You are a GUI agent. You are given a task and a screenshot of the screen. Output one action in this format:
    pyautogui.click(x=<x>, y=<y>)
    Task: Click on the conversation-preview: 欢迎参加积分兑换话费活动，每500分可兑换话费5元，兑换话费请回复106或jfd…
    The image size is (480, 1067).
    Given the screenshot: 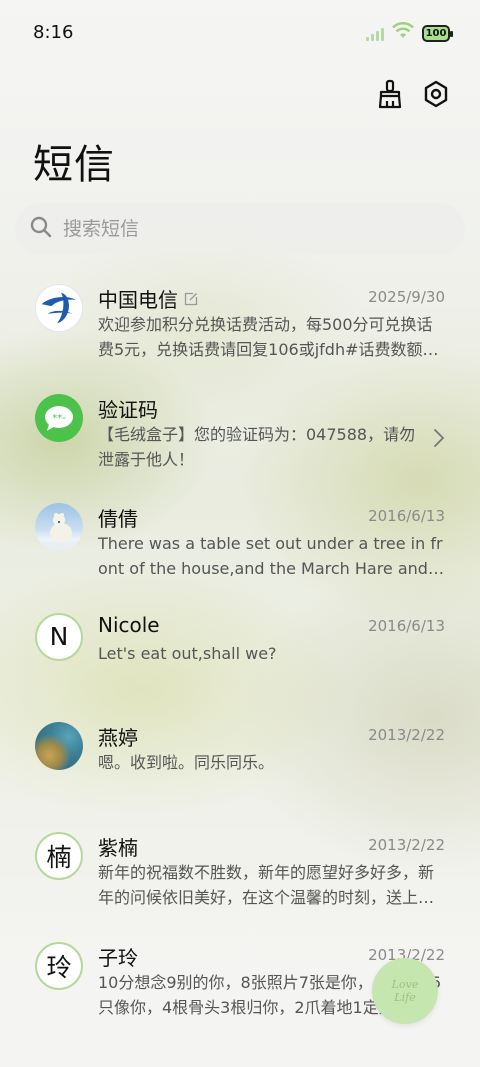 What is the action you would take?
    pyautogui.click(x=267, y=337)
    